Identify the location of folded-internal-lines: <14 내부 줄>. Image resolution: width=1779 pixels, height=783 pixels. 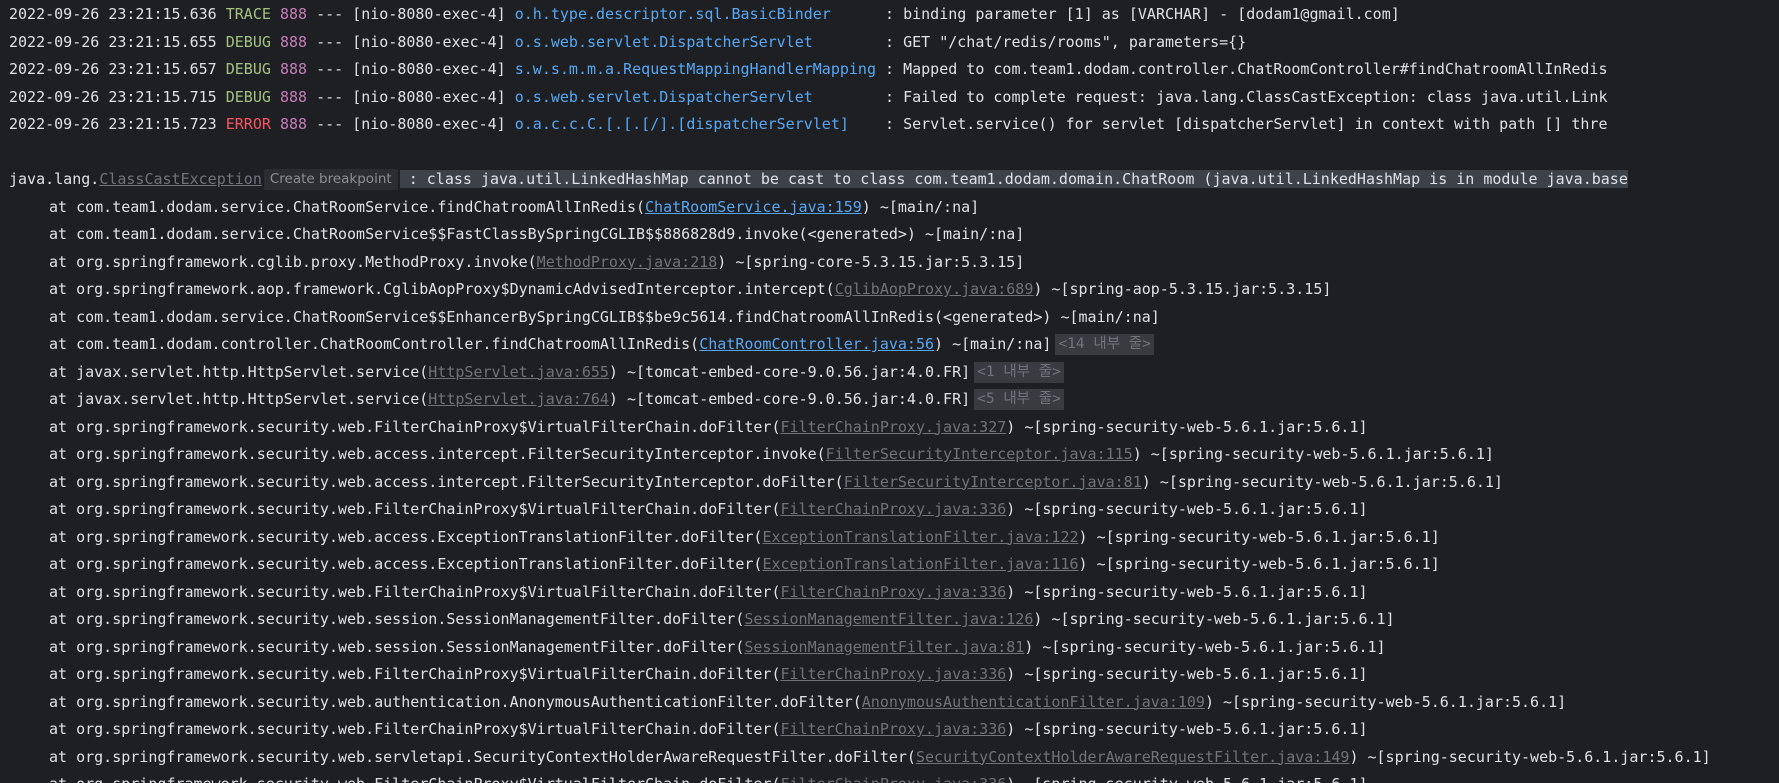
(1104, 344).